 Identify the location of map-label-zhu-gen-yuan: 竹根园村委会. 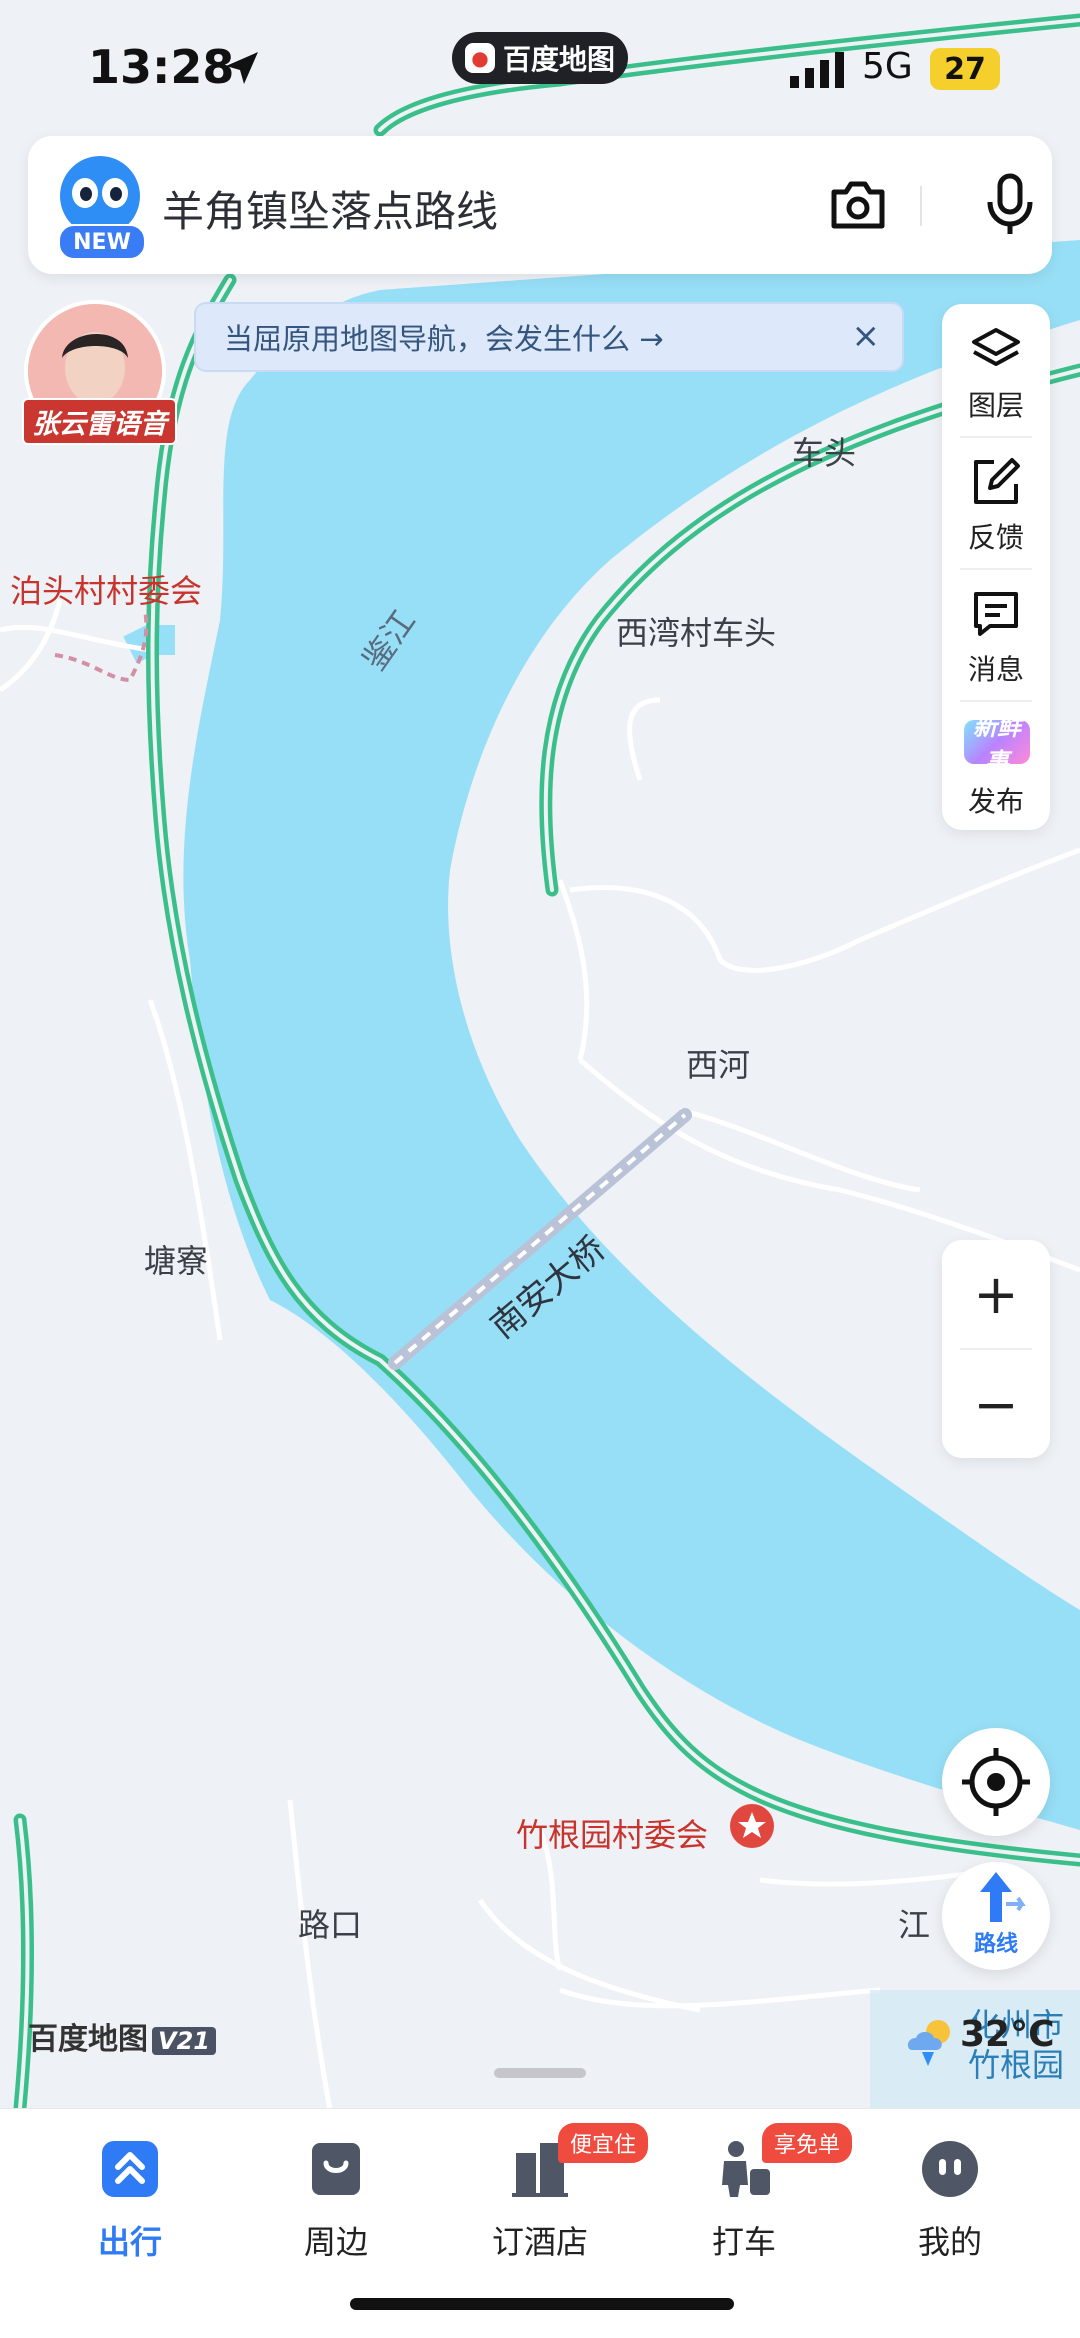
(612, 1833).